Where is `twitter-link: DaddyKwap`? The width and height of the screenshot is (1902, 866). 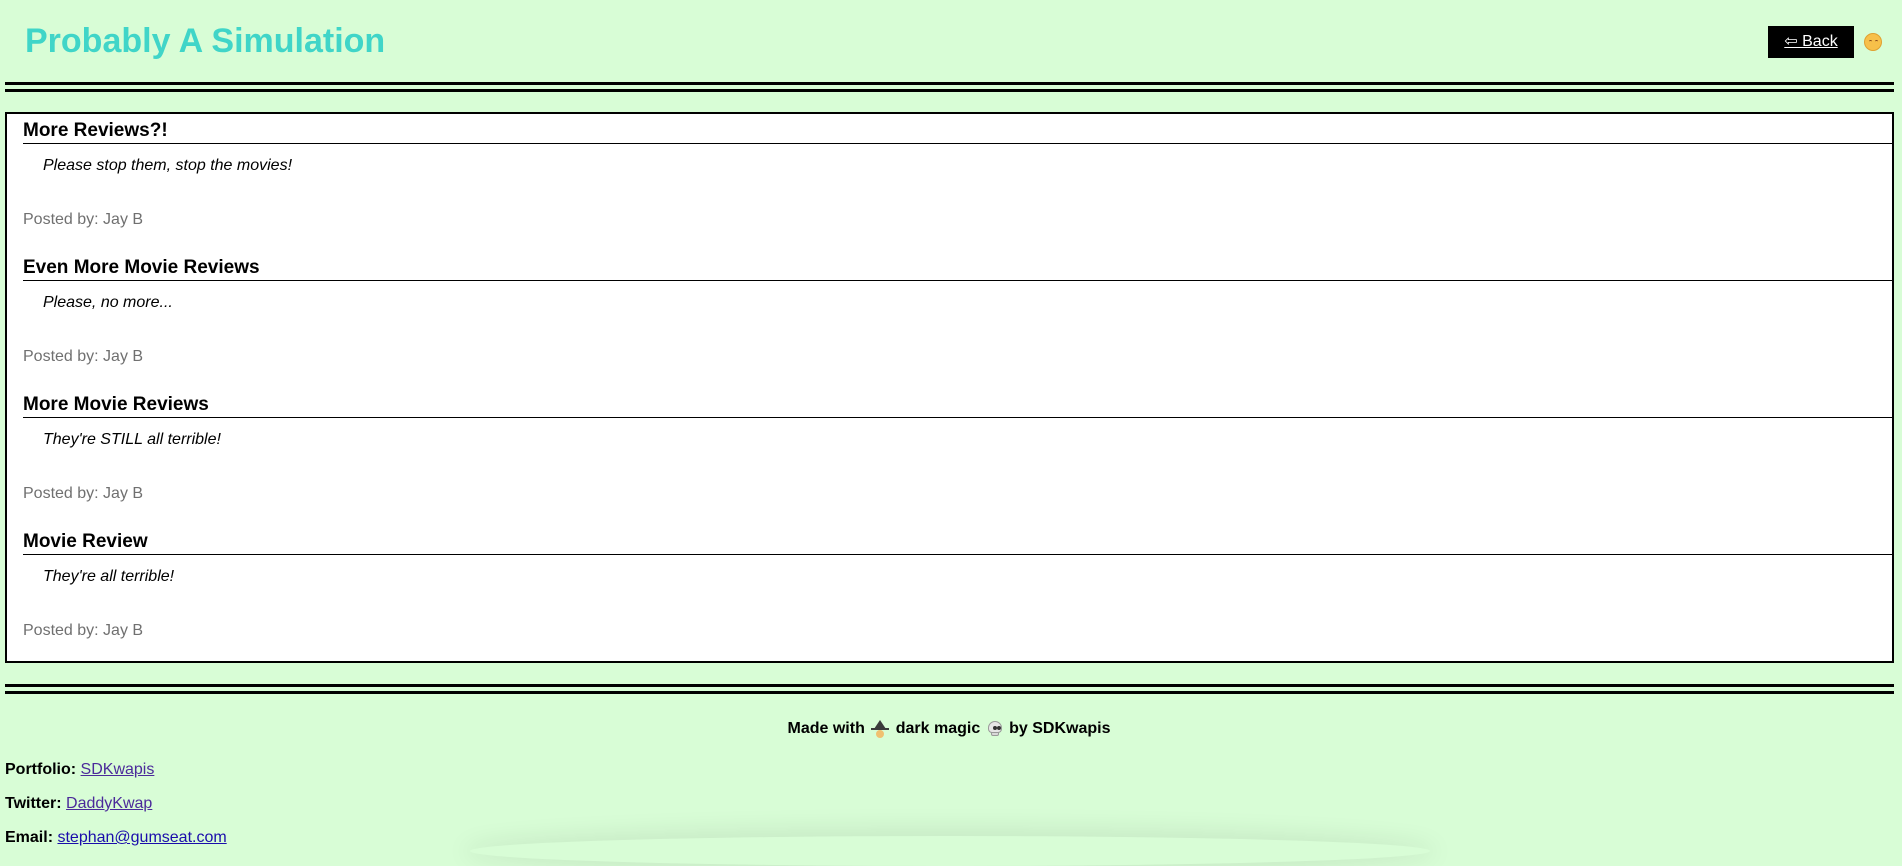
twitter-link: DaddyKwap is located at coordinates (109, 803).